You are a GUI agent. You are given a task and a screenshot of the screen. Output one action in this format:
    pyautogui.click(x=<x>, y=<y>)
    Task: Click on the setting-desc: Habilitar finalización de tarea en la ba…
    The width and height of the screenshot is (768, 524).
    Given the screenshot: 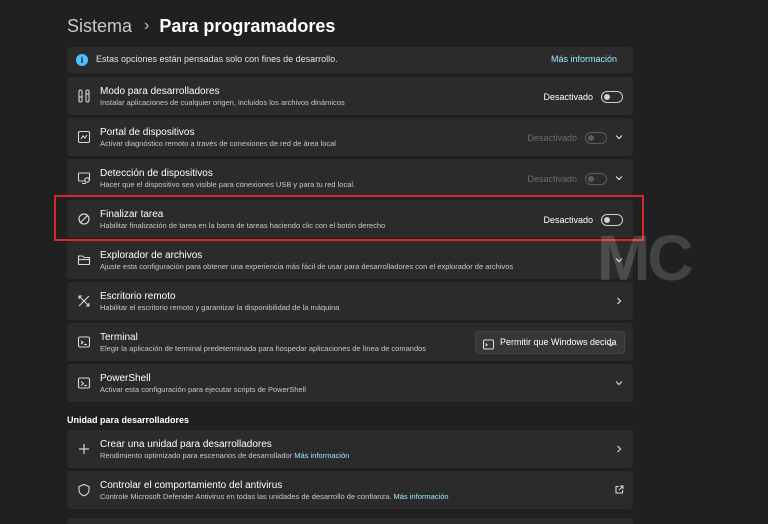 What is the action you would take?
    pyautogui.click(x=243, y=225)
    